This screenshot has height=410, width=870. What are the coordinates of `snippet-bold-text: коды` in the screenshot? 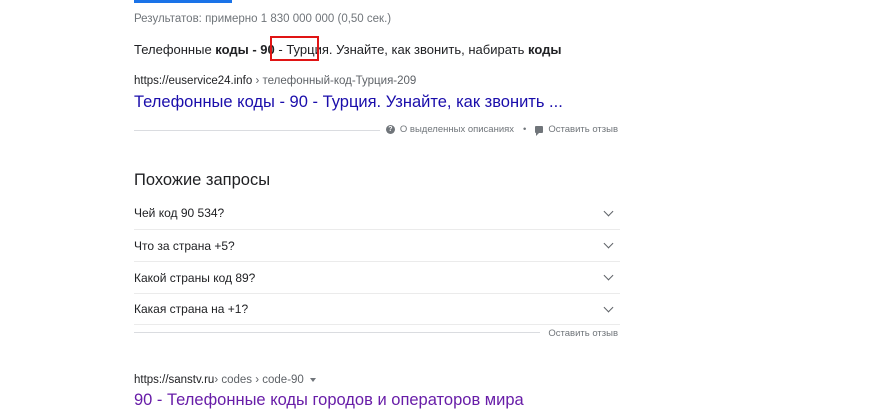 It's located at (545, 49).